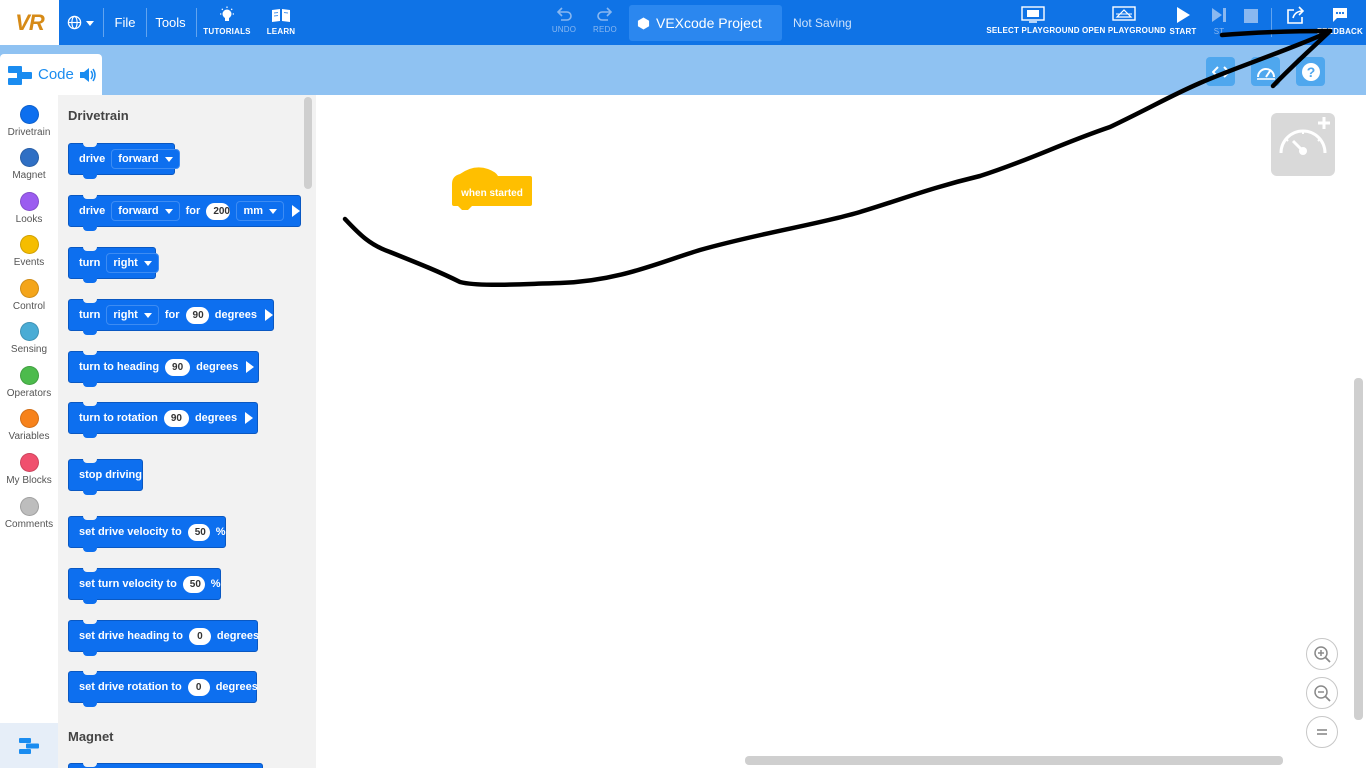 Image resolution: width=1366 pixels, height=768 pixels. Describe the element at coordinates (1219, 22) in the screenshot. I see `step-button: ST` at that location.